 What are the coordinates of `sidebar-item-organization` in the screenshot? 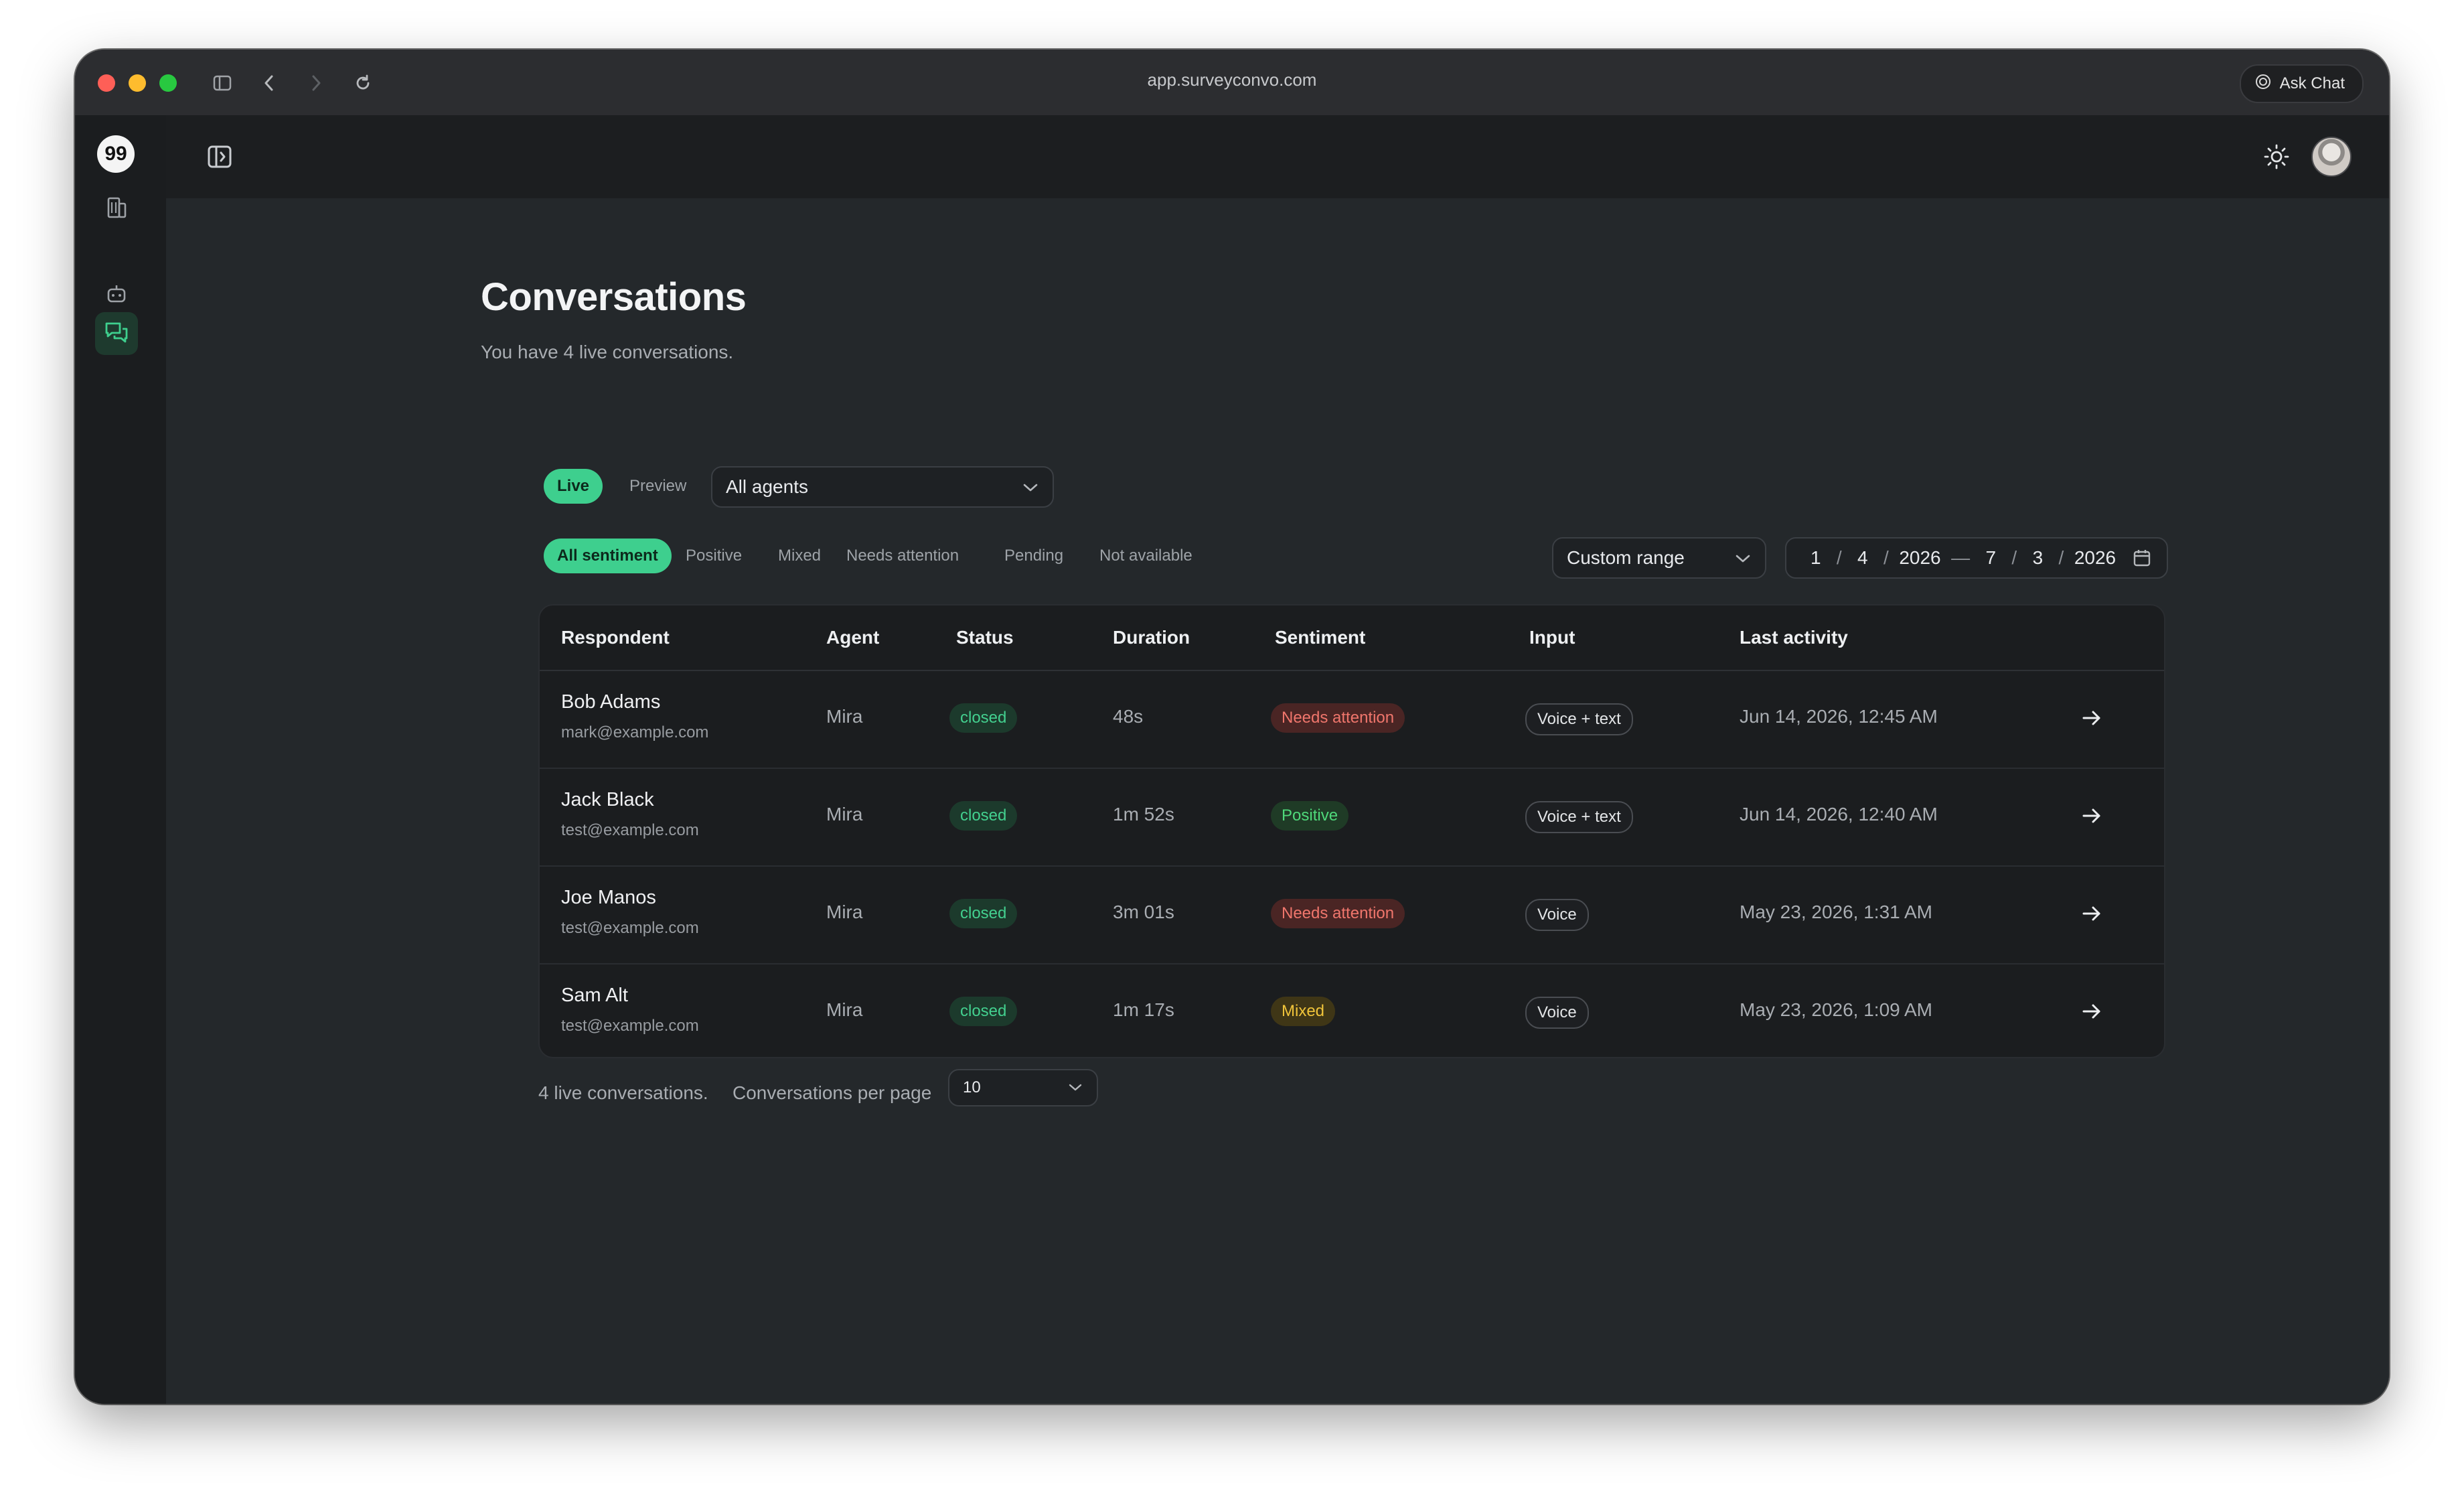 It's located at (116, 209).